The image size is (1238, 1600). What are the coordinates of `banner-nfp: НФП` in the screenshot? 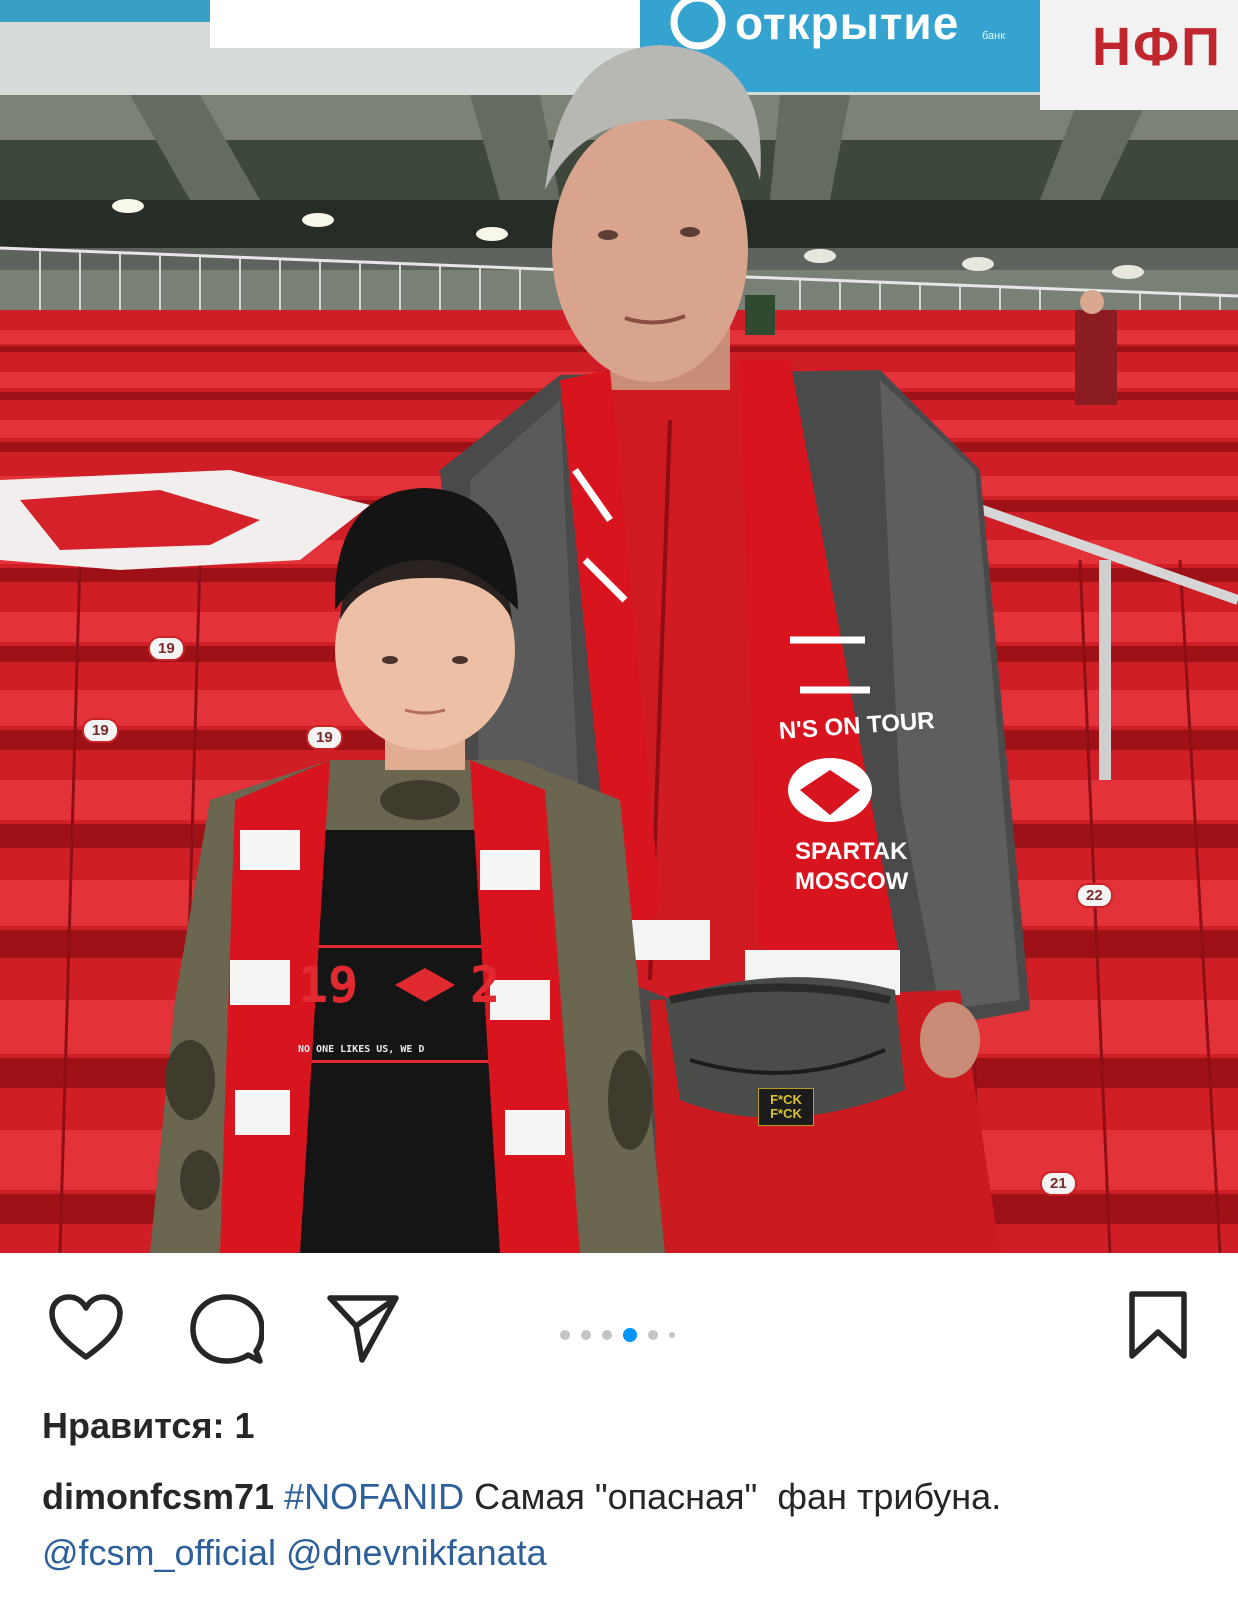 It's located at (1157, 47).